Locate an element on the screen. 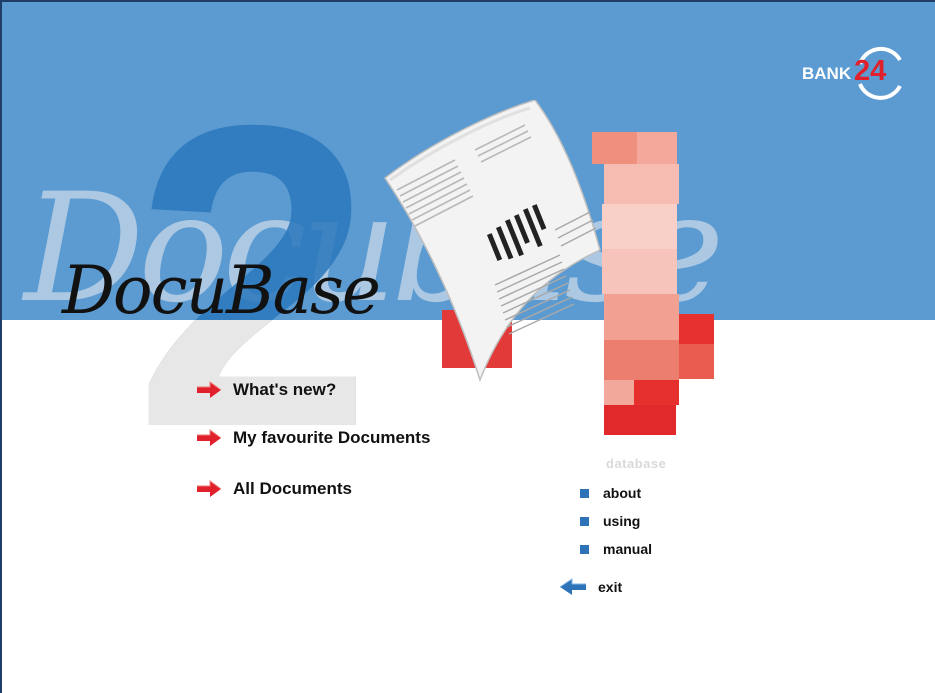 The image size is (935, 693). menu-item-label: What's new? is located at coordinates (285, 389).